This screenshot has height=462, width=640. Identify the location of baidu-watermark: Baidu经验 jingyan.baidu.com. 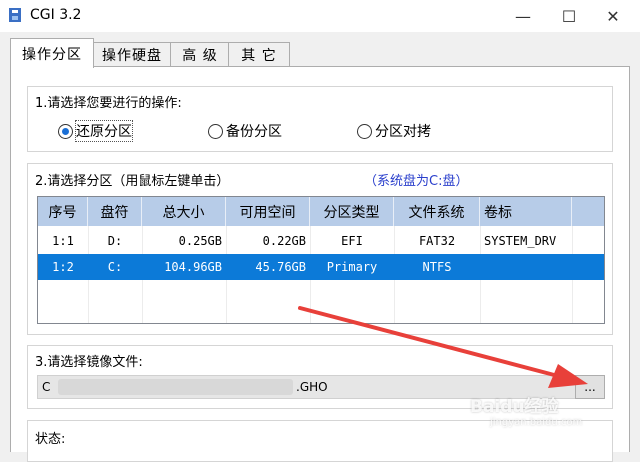
(526, 410).